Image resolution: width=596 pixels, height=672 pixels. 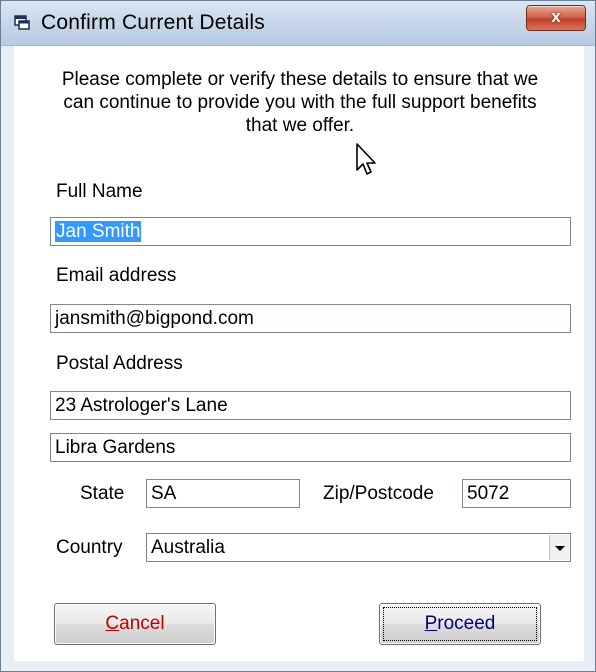 What do you see at coordinates (164, 493) in the screenshot?
I see `state-value: SA` at bounding box center [164, 493].